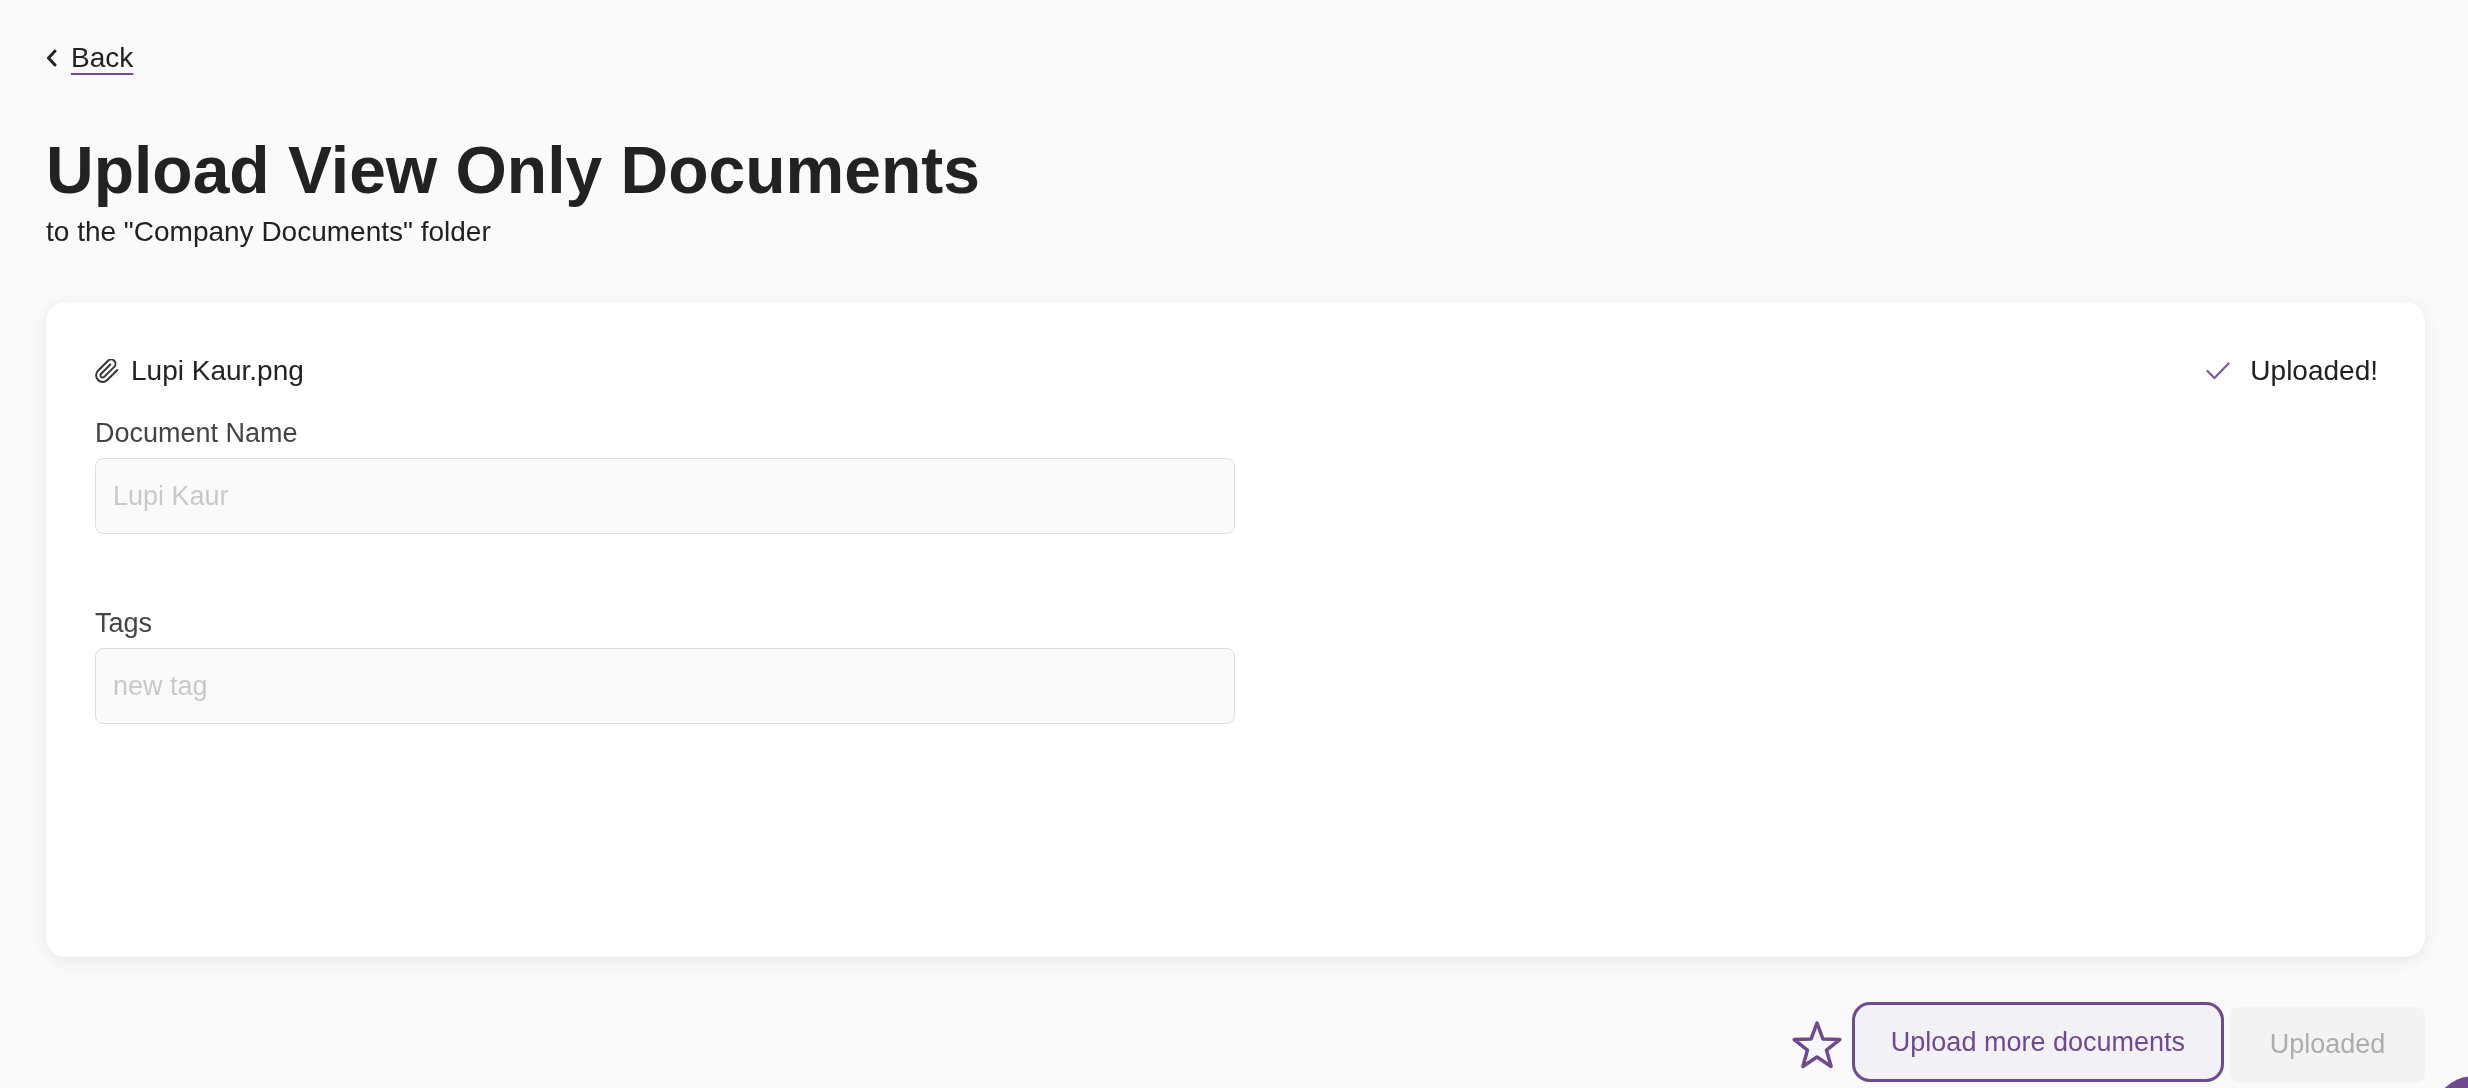  What do you see at coordinates (2218, 371) in the screenshot?
I see `check-icon` at bounding box center [2218, 371].